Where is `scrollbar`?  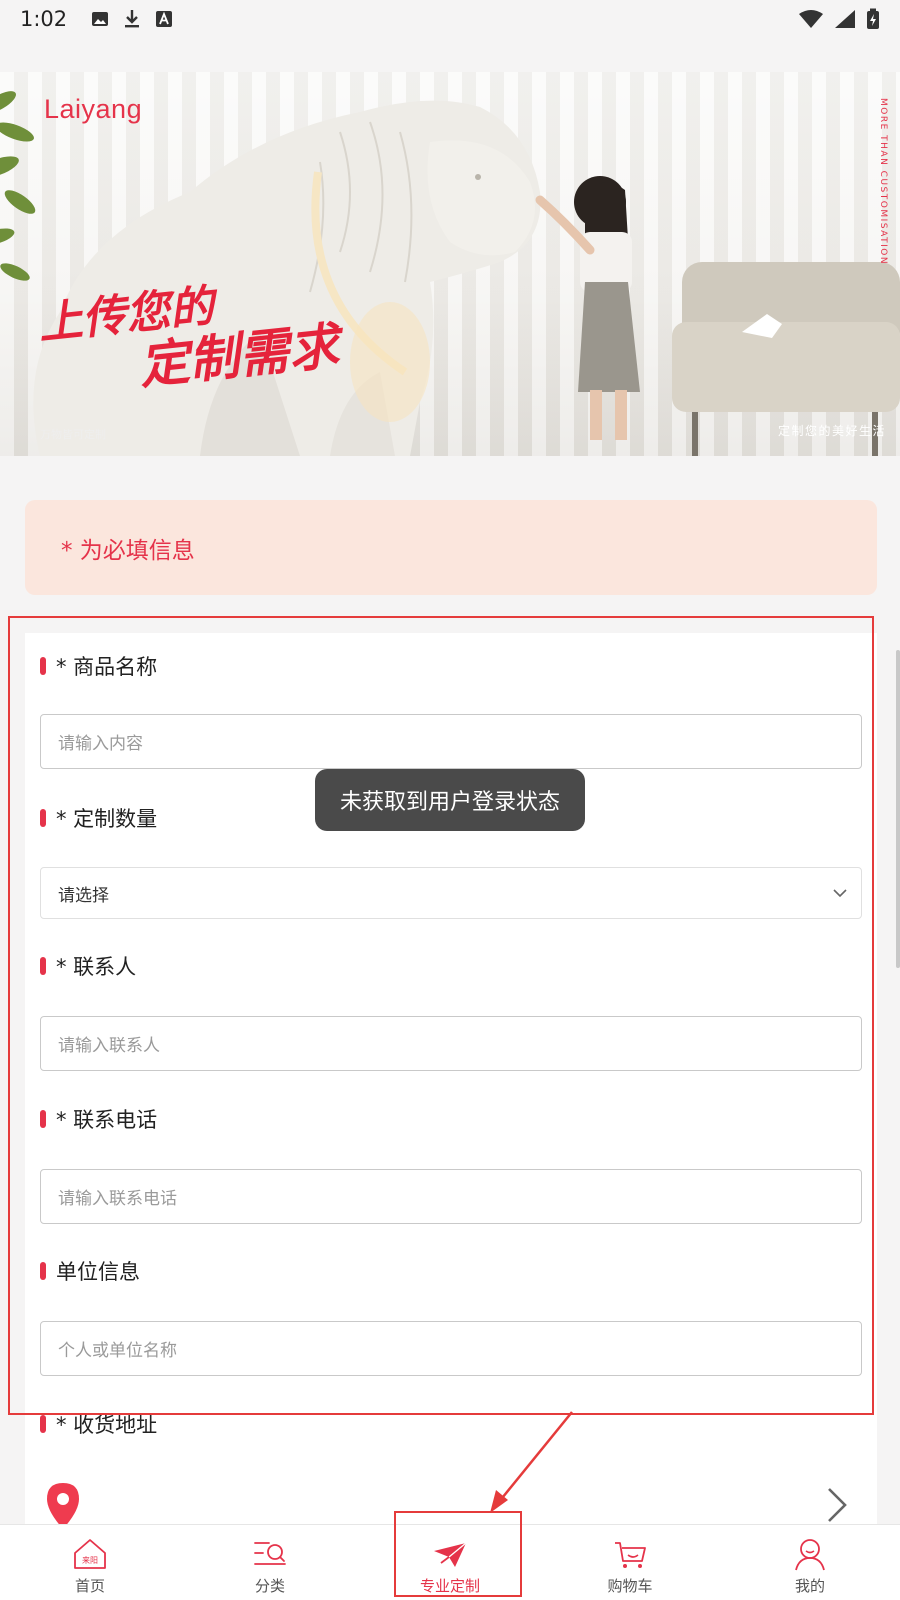
scrollbar is located at coordinates (898, 809).